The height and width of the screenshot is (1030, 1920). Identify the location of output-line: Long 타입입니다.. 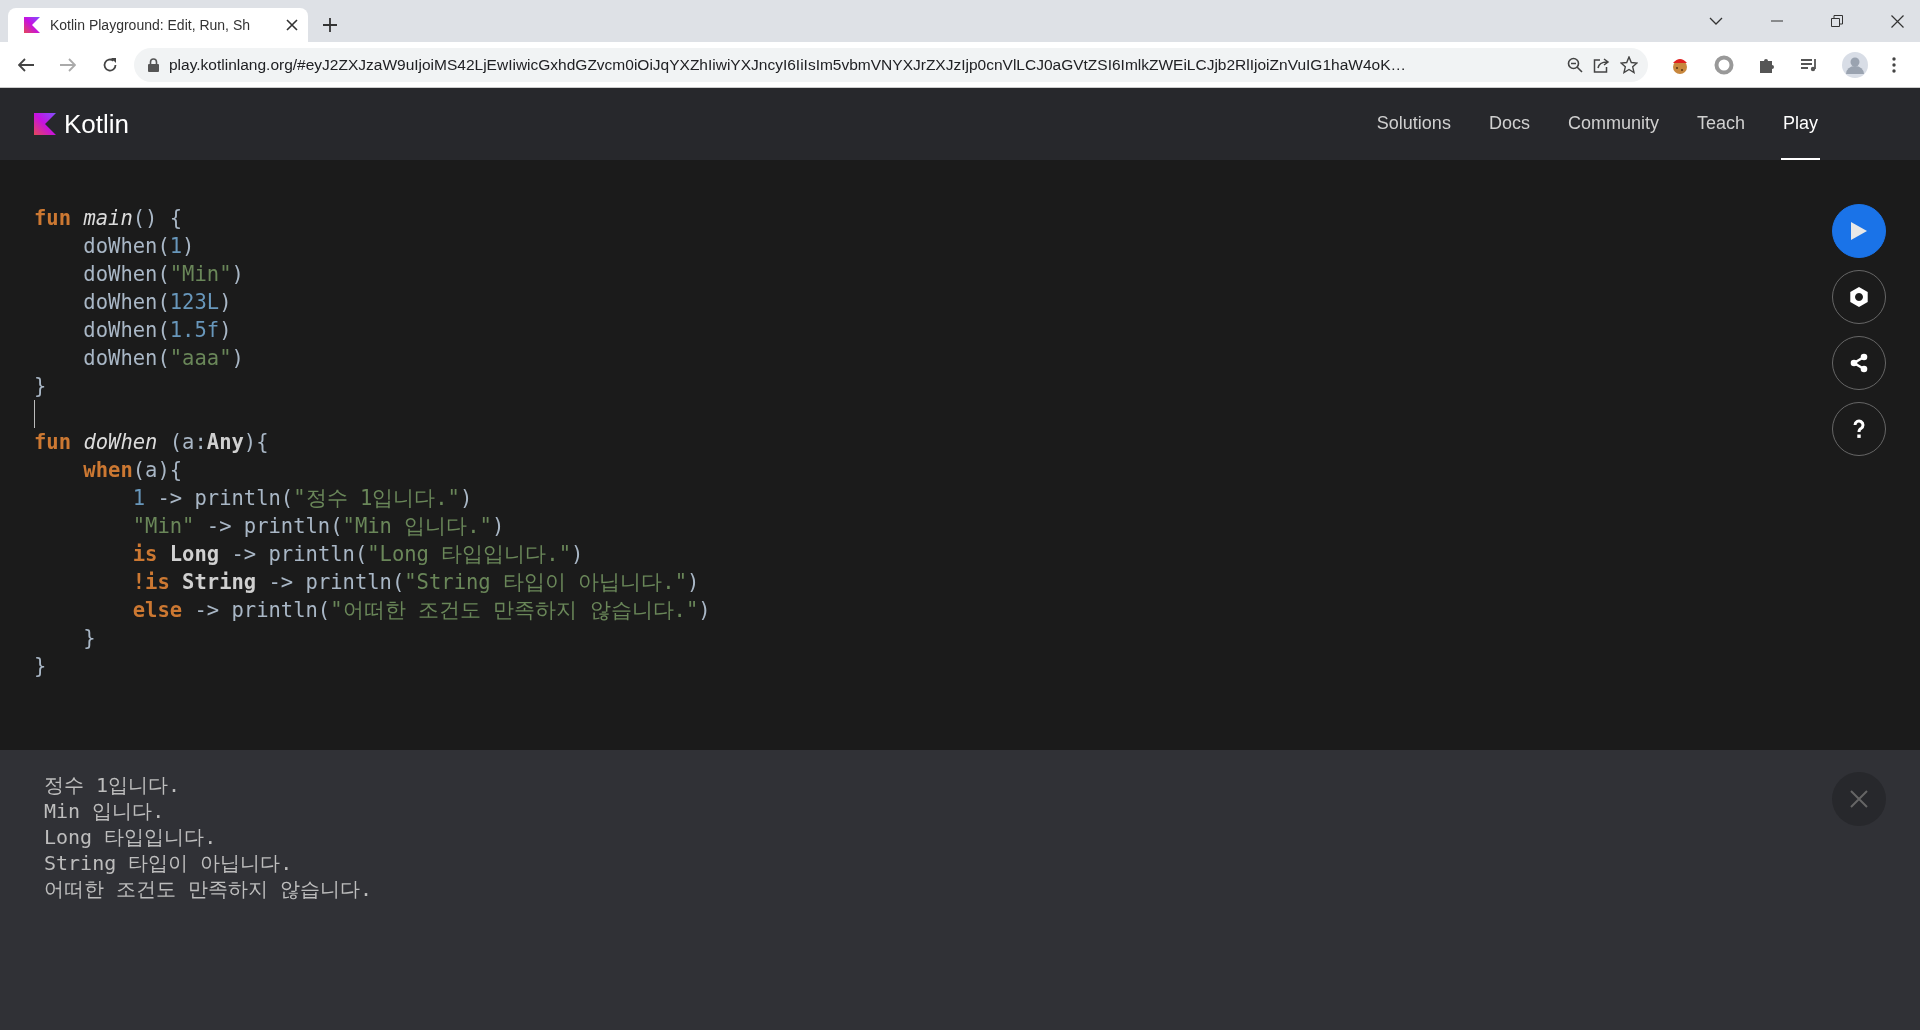
(130, 837).